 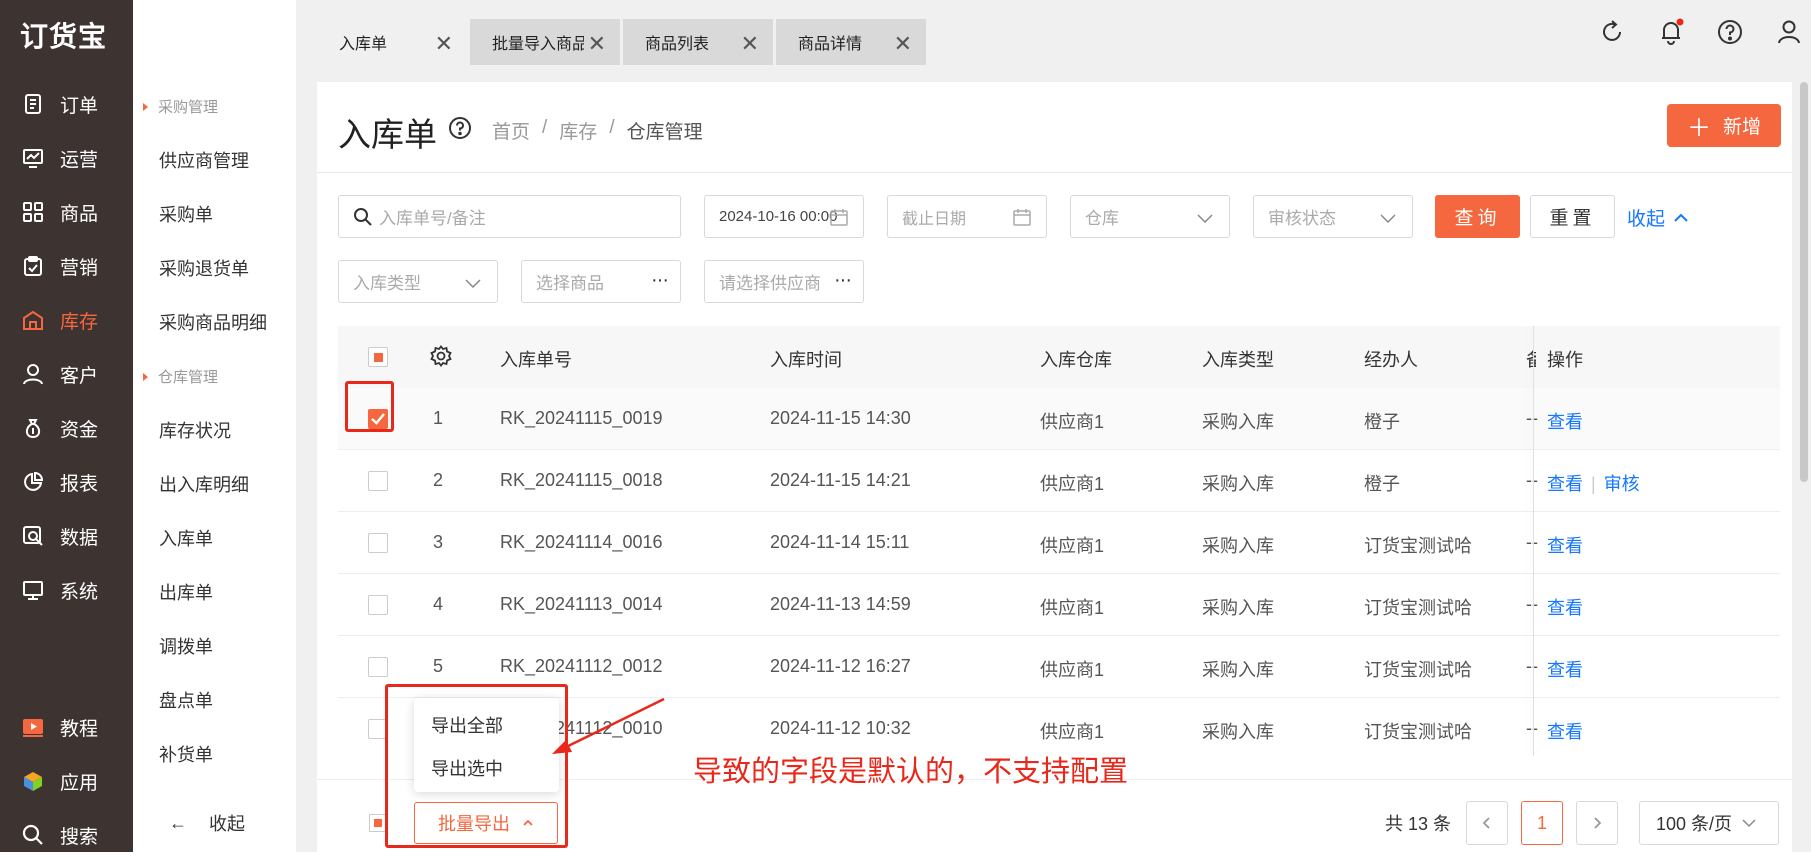 I want to click on annotation-note: 导致的字段是默认的，不支持配置, so click(x=911, y=772).